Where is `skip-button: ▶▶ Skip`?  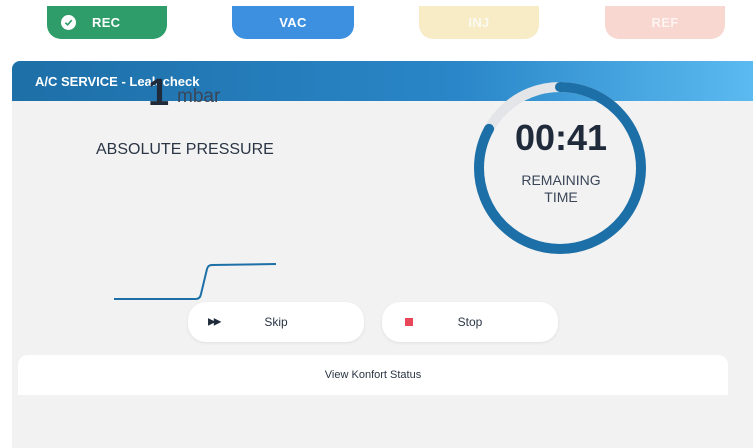 skip-button: ▶▶ Skip is located at coordinates (276, 322).